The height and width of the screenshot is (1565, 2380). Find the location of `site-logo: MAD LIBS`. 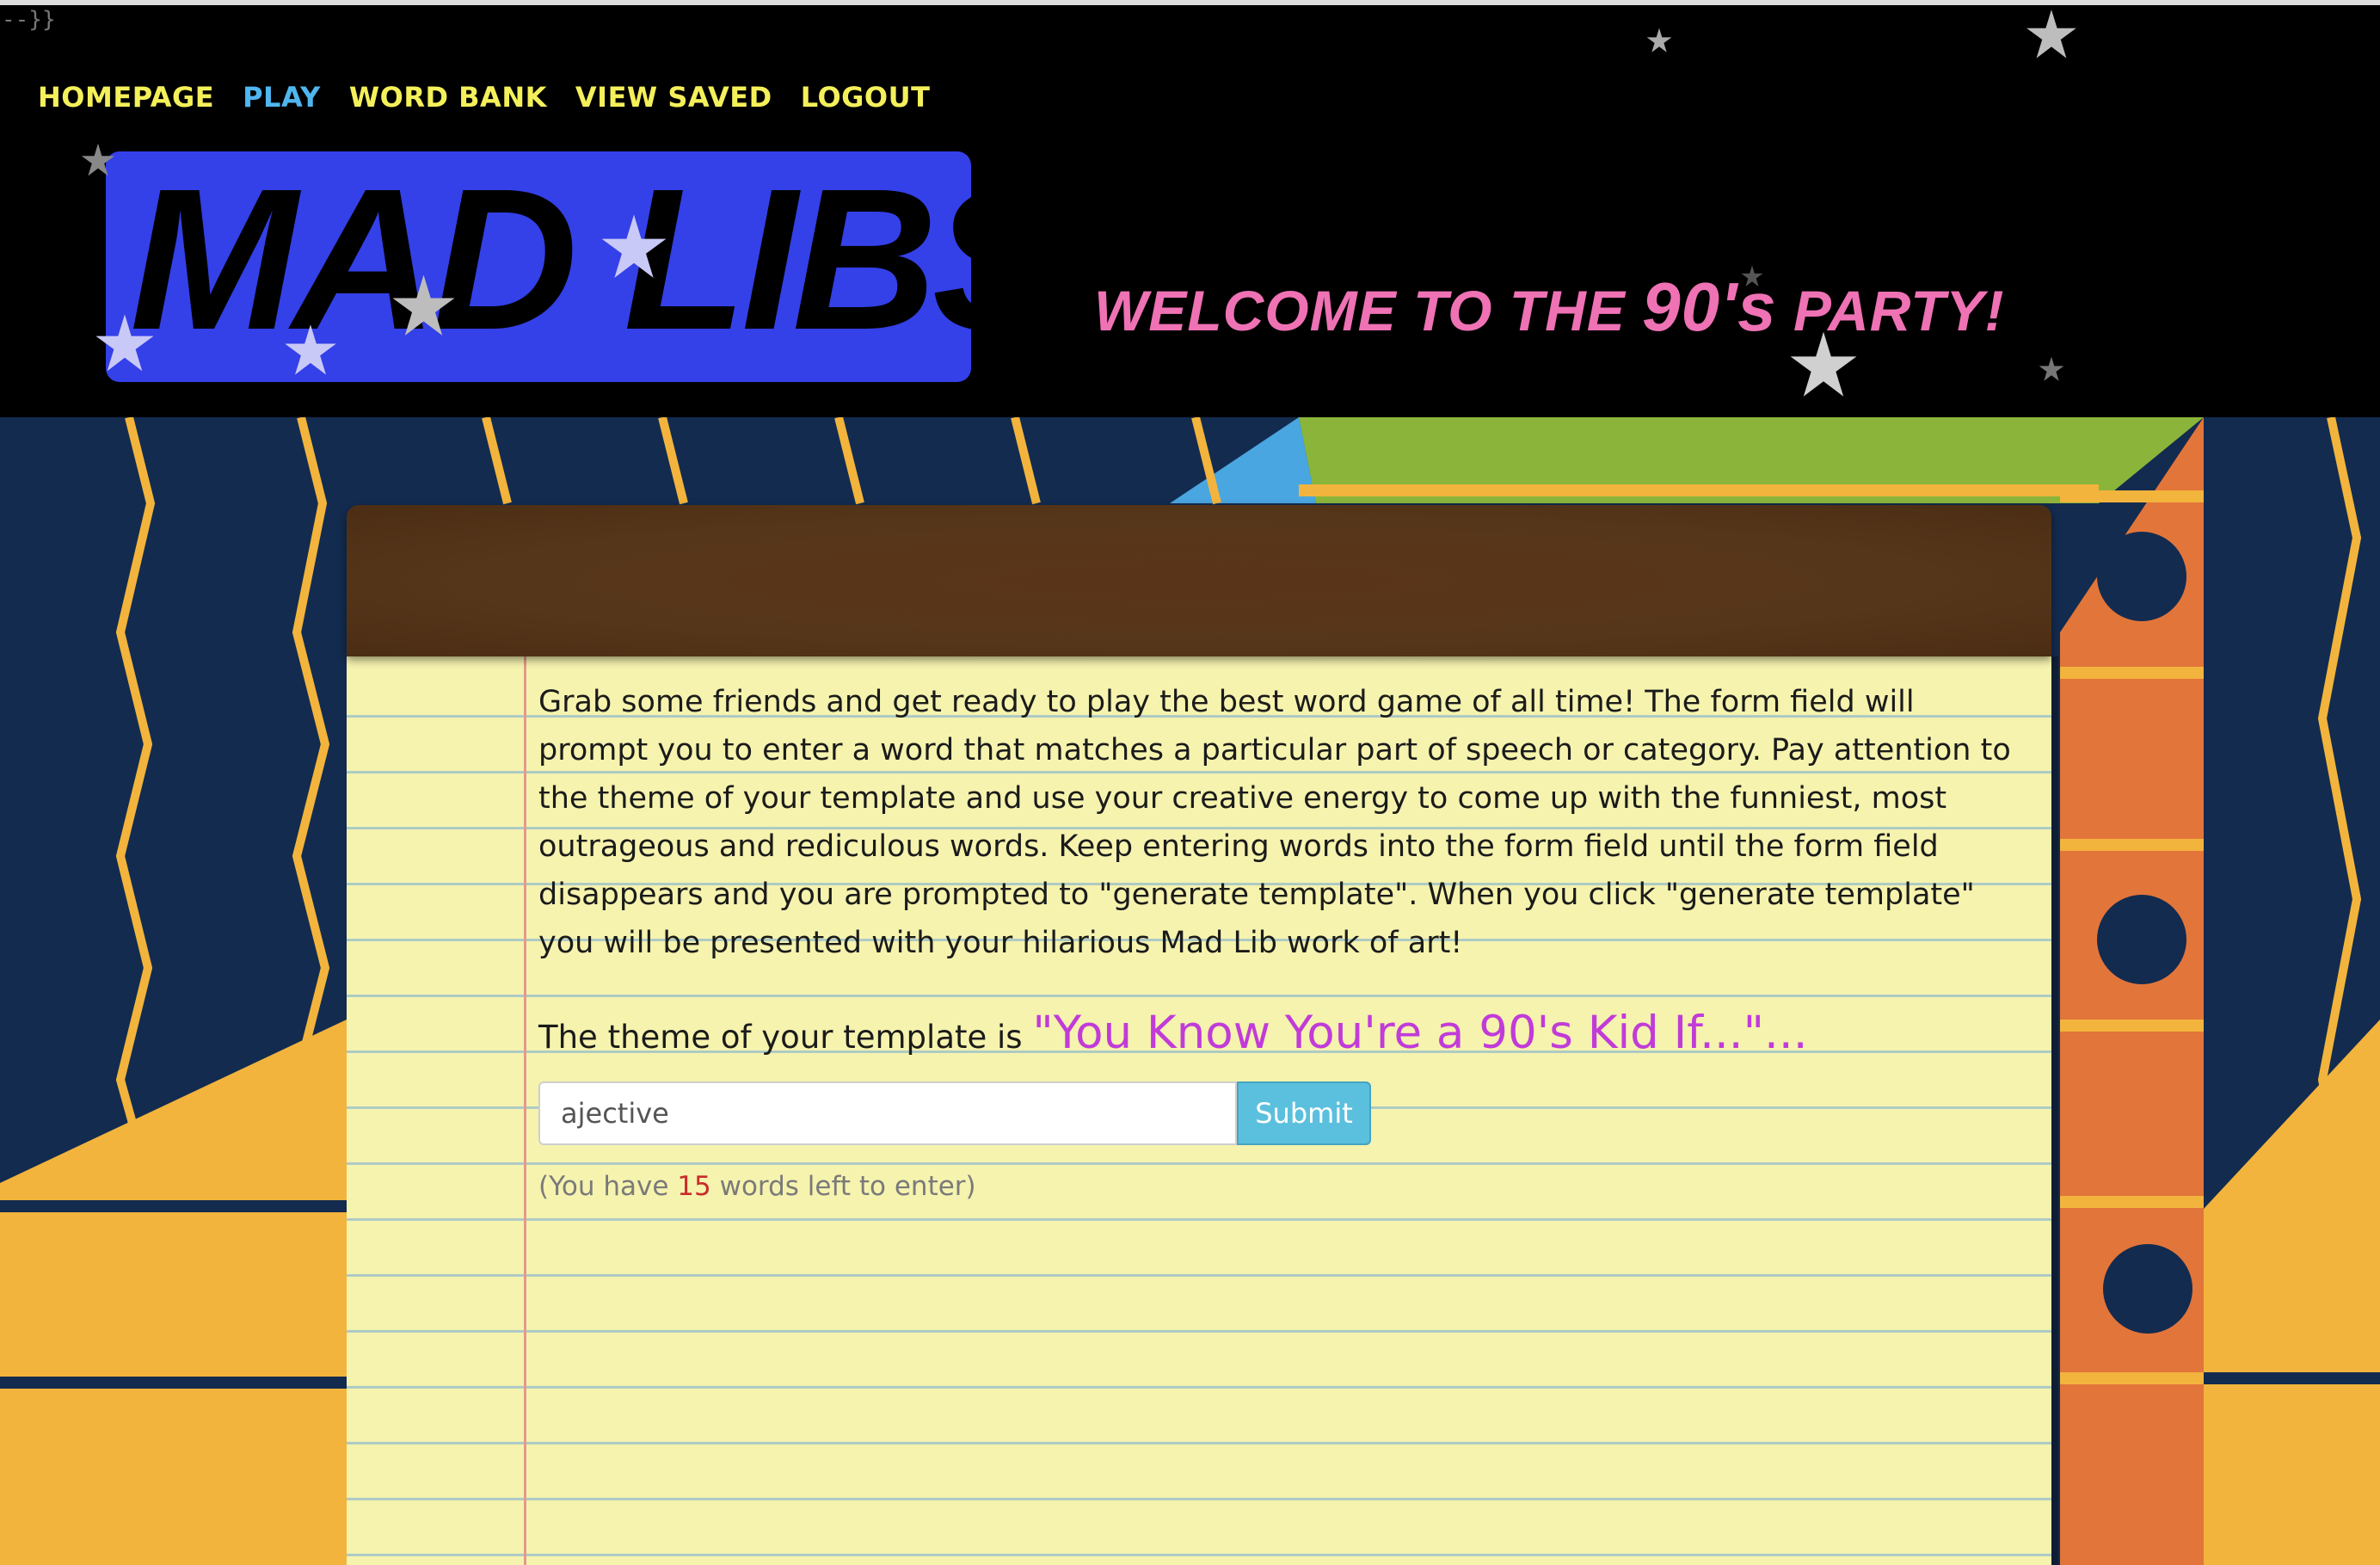

site-logo: MAD LIBS is located at coordinates (539, 266).